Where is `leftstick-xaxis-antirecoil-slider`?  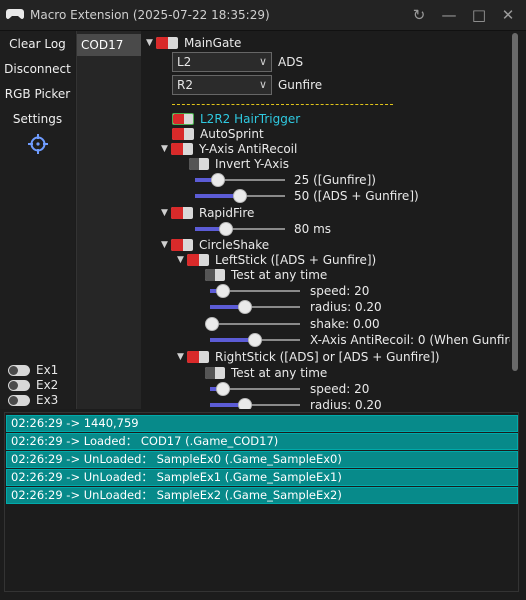 leftstick-xaxis-antirecoil-slider is located at coordinates (255, 340).